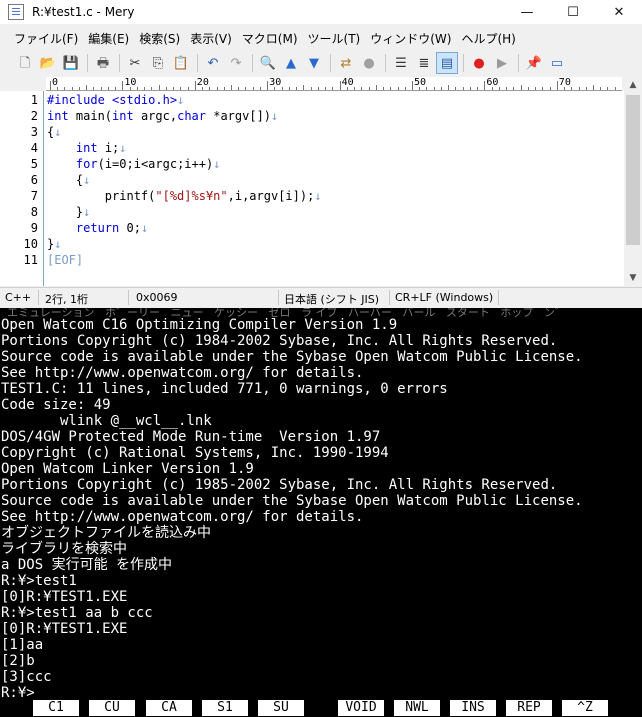 The height and width of the screenshot is (717, 642). What do you see at coordinates (529, 708) in the screenshot?
I see `function-key-rep: REP` at bounding box center [529, 708].